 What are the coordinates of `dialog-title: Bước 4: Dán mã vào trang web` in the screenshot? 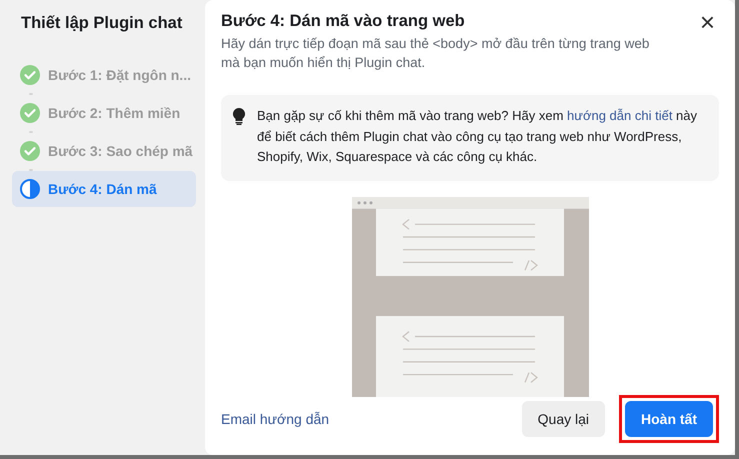 It's located at (343, 21).